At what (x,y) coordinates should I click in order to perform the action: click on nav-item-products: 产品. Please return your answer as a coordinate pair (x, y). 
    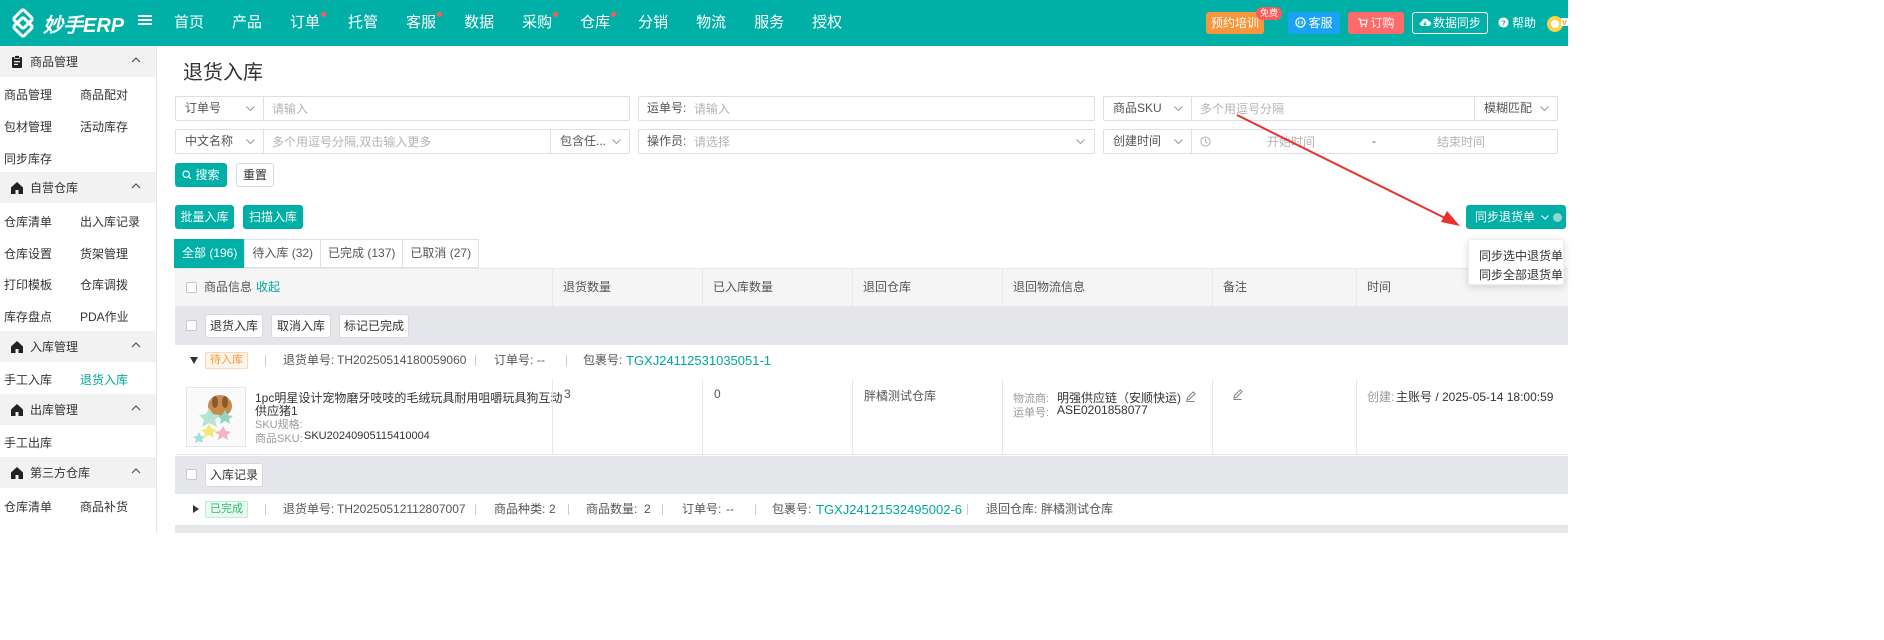
    Looking at the image, I should click on (247, 23).